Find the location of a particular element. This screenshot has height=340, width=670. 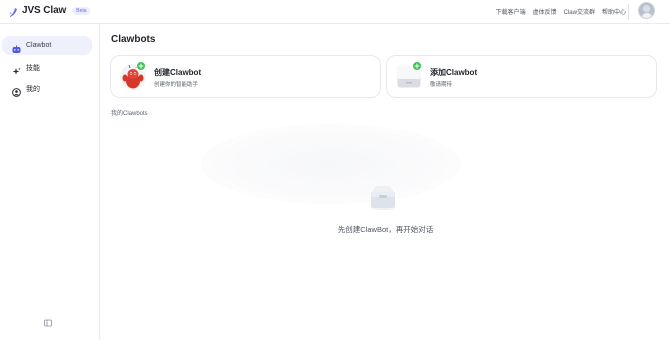

collapse-sidebar-icon is located at coordinates (48, 320).